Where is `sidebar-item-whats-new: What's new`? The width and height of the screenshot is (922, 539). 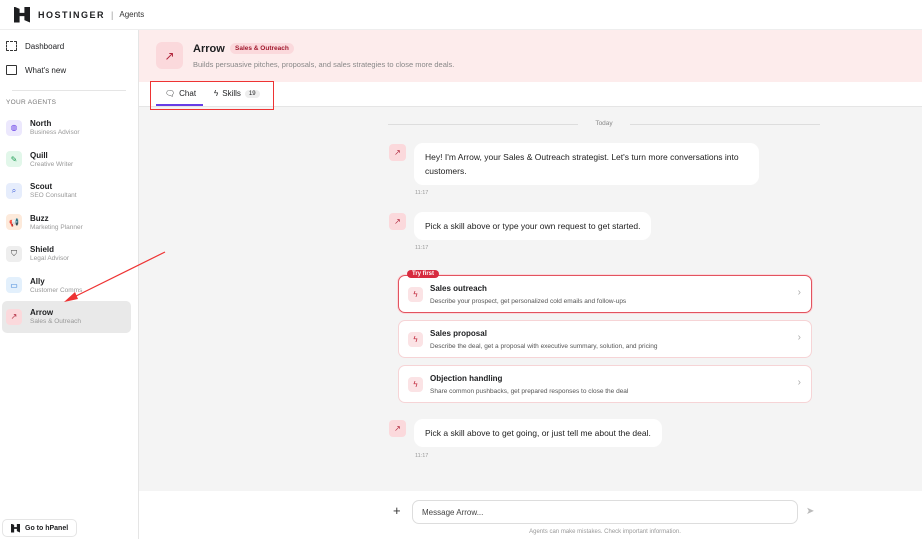 sidebar-item-whats-new: What's new is located at coordinates (69, 70).